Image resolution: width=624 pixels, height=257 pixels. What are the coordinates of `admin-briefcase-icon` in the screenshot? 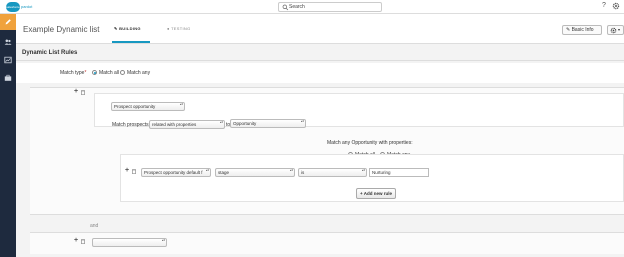 It's located at (8, 78).